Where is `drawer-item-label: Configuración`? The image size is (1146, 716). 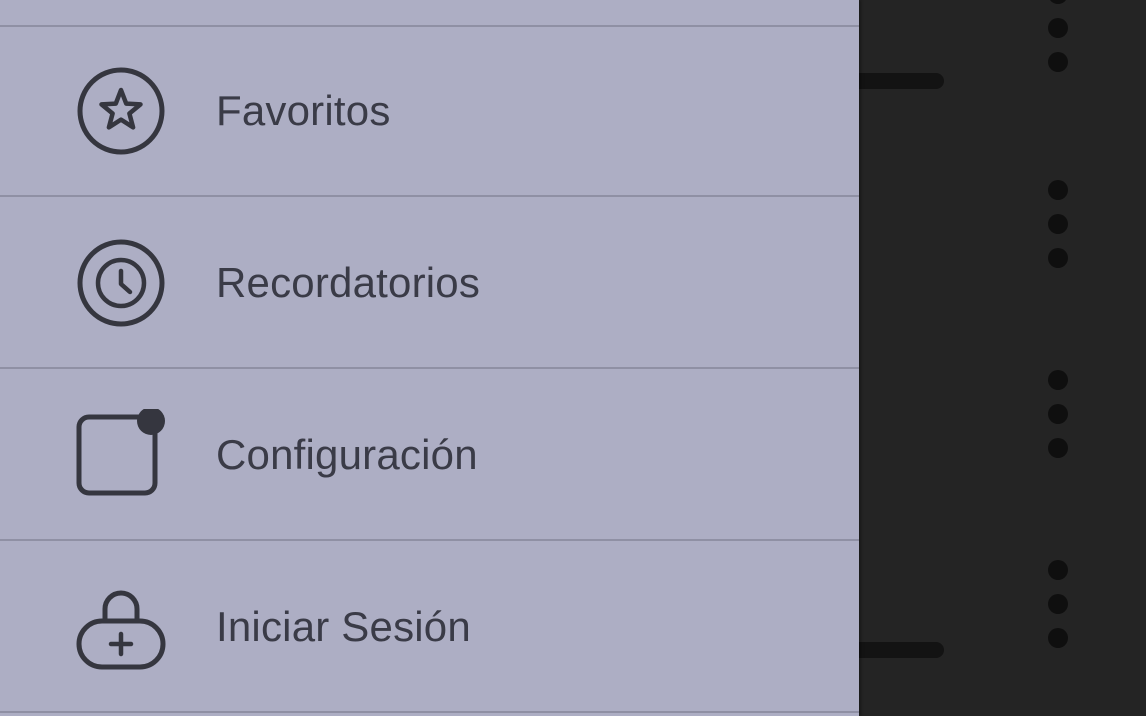
drawer-item-label: Configuración is located at coordinates (347, 454).